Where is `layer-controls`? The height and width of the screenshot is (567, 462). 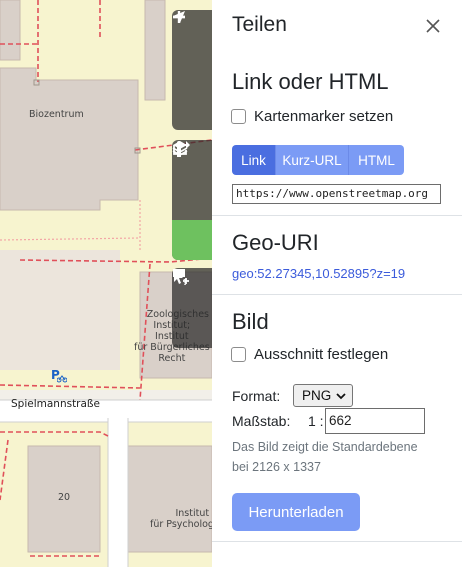 layer-controls is located at coordinates (192, 200).